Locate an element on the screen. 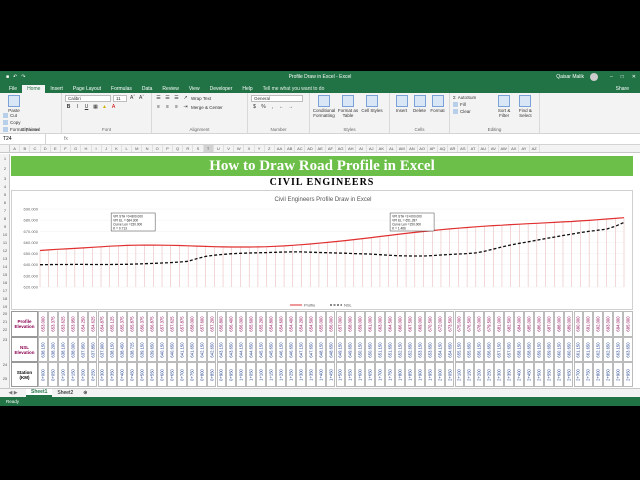  row-header: 9 is located at coordinates (5, 226).